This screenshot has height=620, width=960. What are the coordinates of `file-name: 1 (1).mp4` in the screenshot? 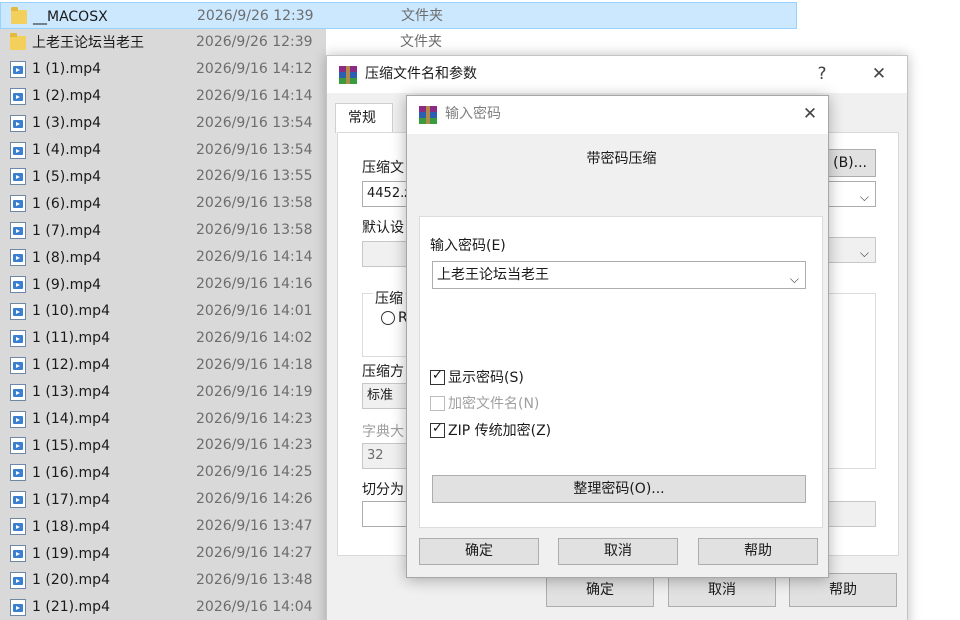 It's located at (55, 69).